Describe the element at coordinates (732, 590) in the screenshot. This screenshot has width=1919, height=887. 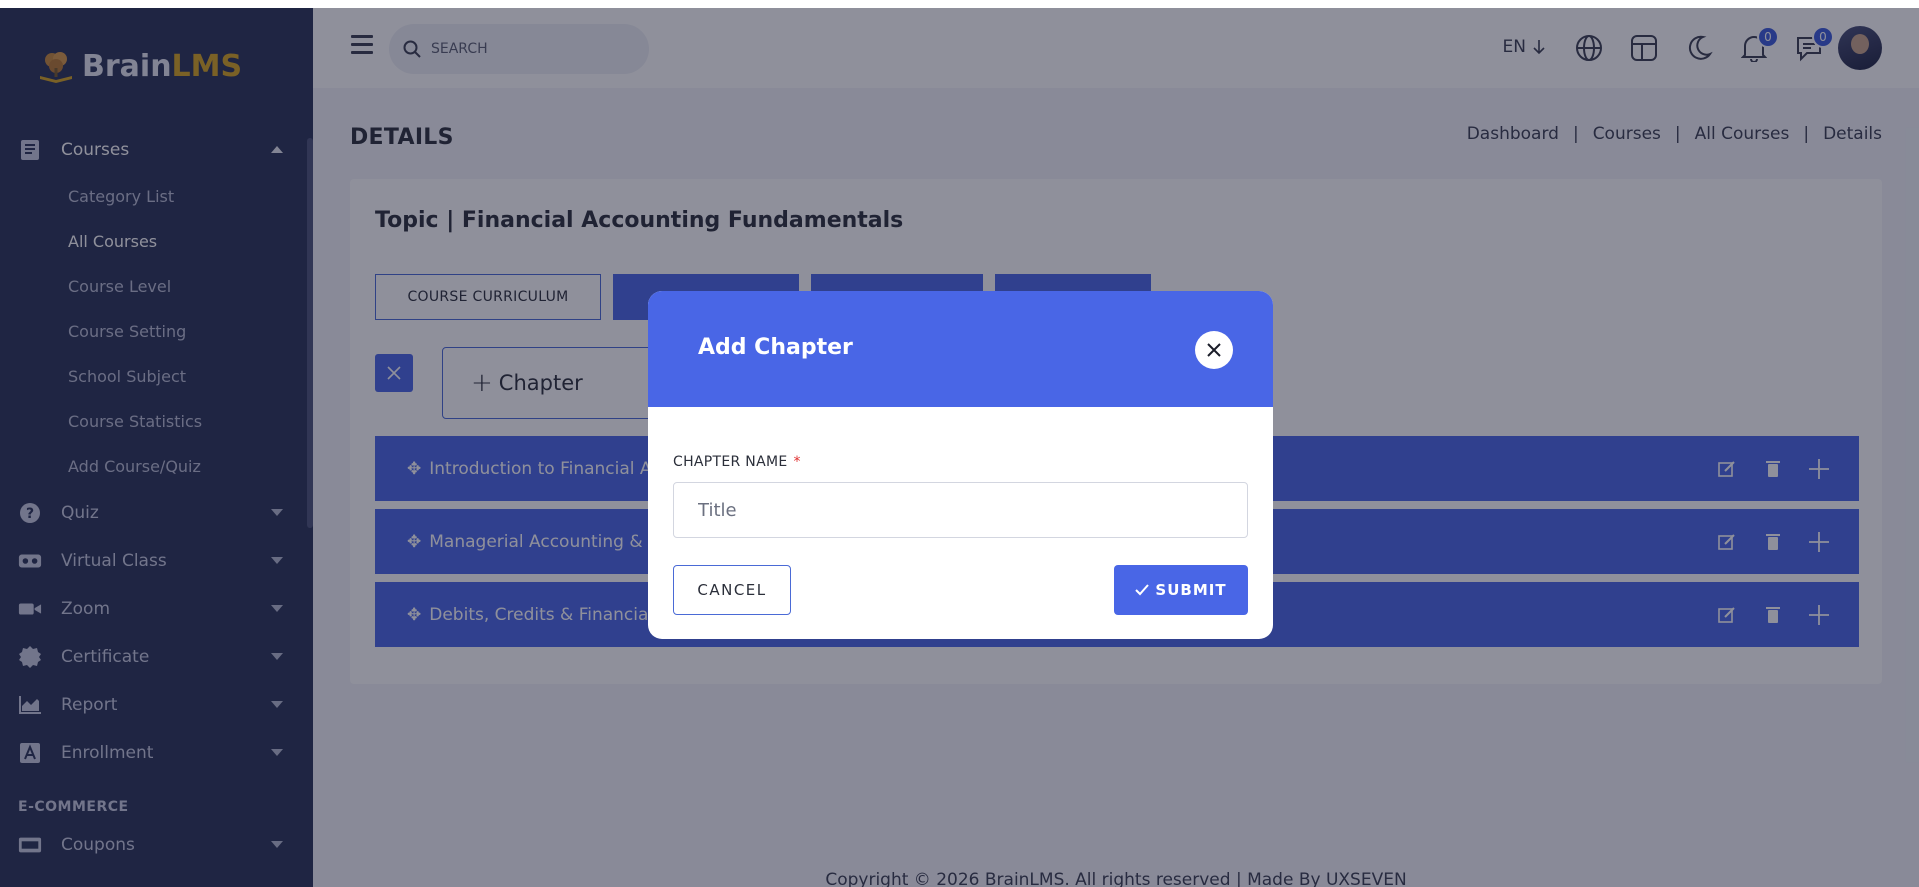
I see `cancel-button: CANCEL` at that location.